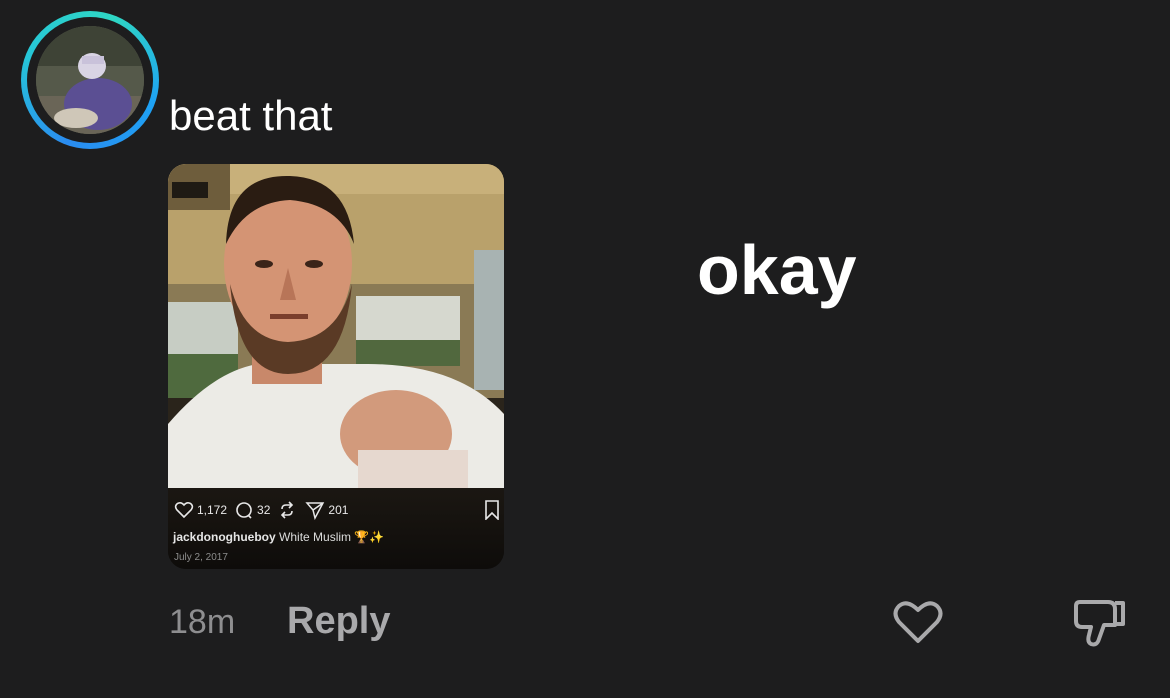  I want to click on comments-count: 32, so click(264, 510).